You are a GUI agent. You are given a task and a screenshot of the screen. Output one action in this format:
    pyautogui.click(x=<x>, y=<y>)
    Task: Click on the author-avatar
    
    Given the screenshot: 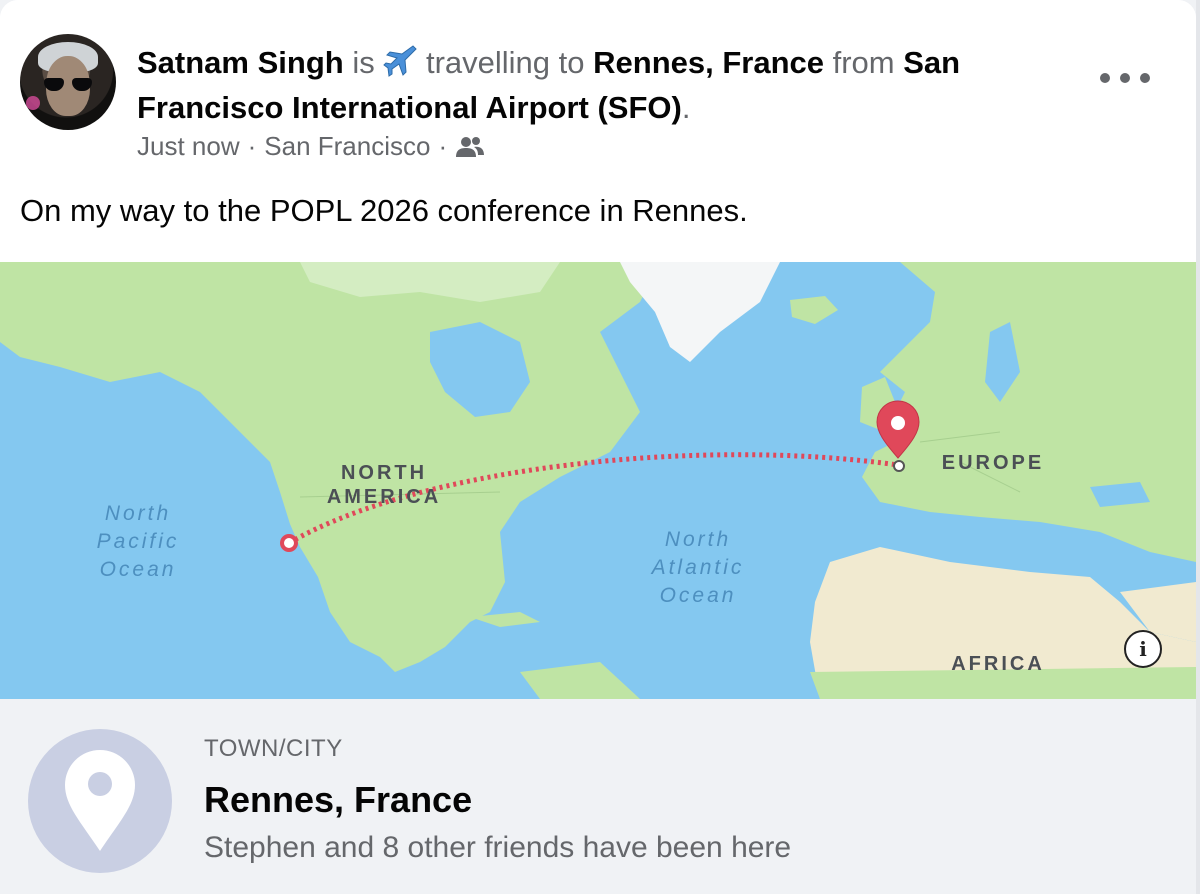 What is the action you would take?
    pyautogui.click(x=68, y=82)
    